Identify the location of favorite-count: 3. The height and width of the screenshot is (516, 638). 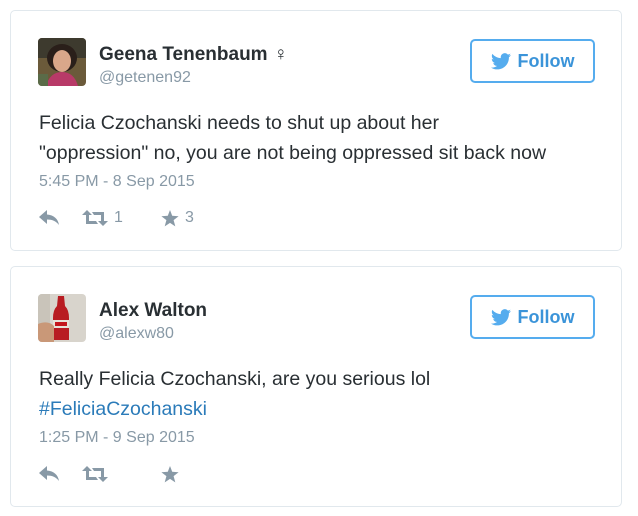
(189, 217).